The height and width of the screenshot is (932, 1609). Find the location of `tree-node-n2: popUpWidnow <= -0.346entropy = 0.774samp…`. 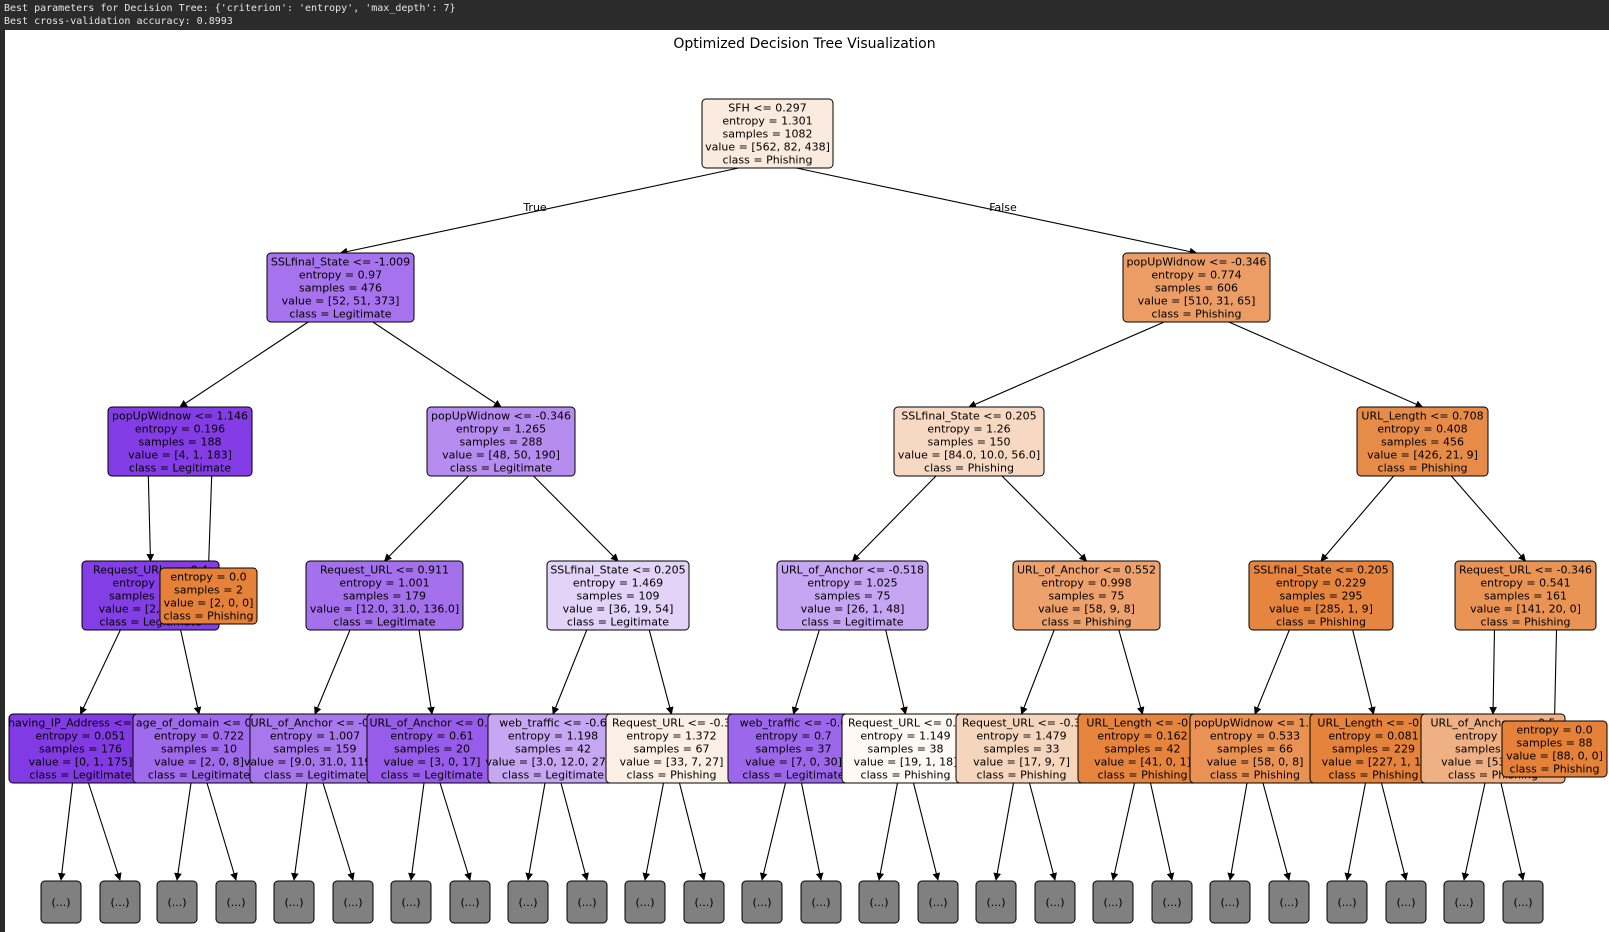

tree-node-n2: popUpWidnow <= -0.346entropy = 0.774samp… is located at coordinates (1196, 287).